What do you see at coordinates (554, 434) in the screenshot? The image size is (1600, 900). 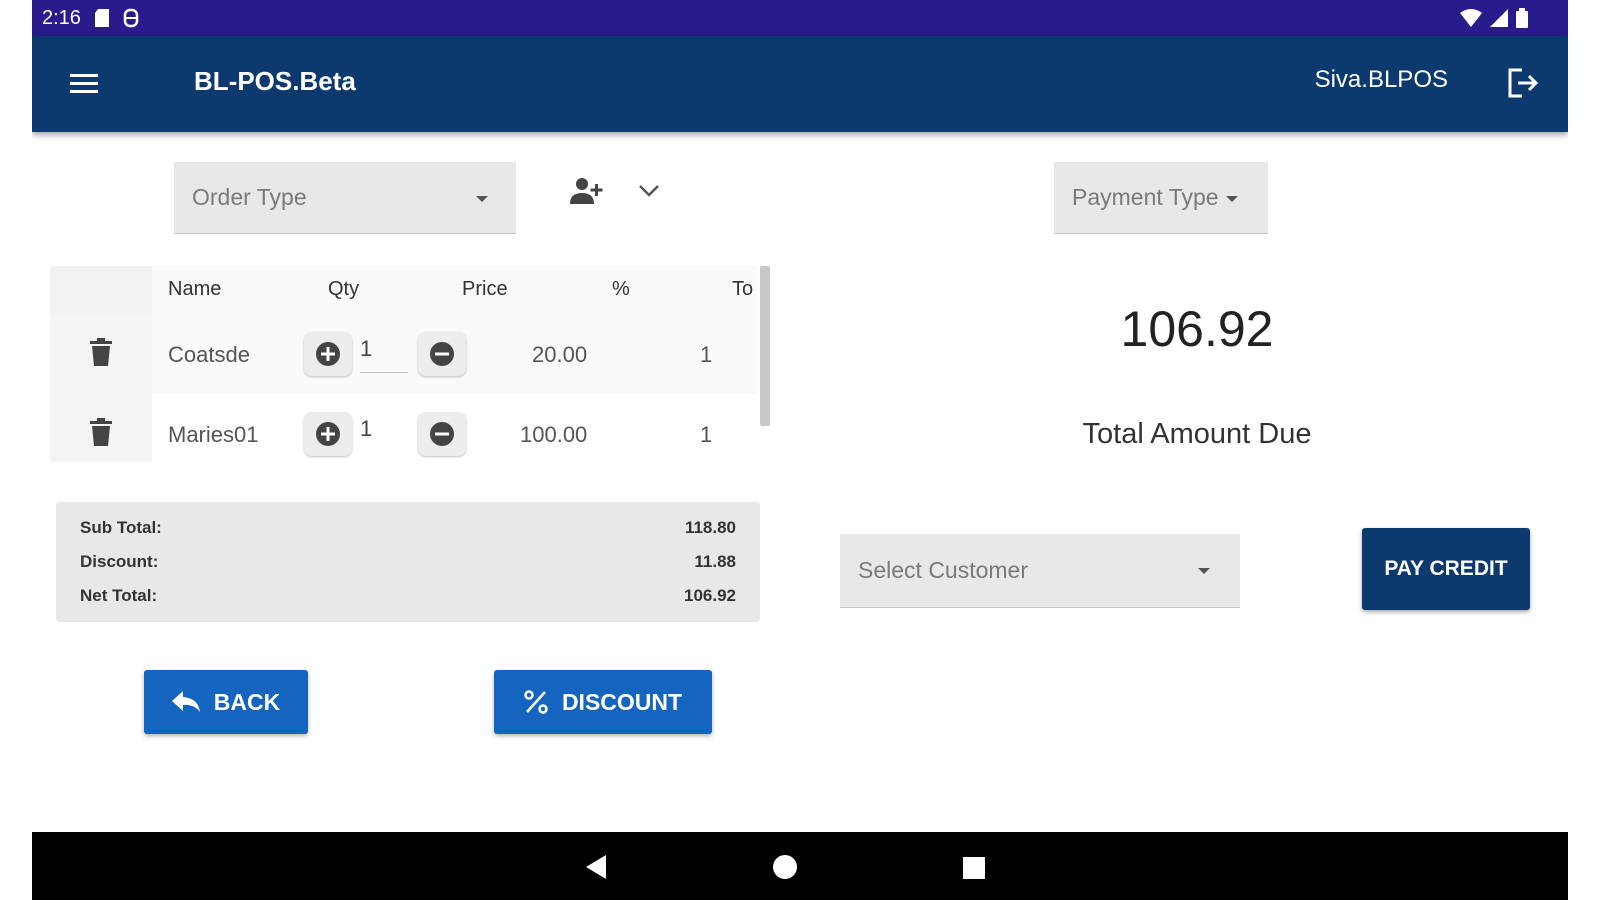 I see `item-price: 100.00` at bounding box center [554, 434].